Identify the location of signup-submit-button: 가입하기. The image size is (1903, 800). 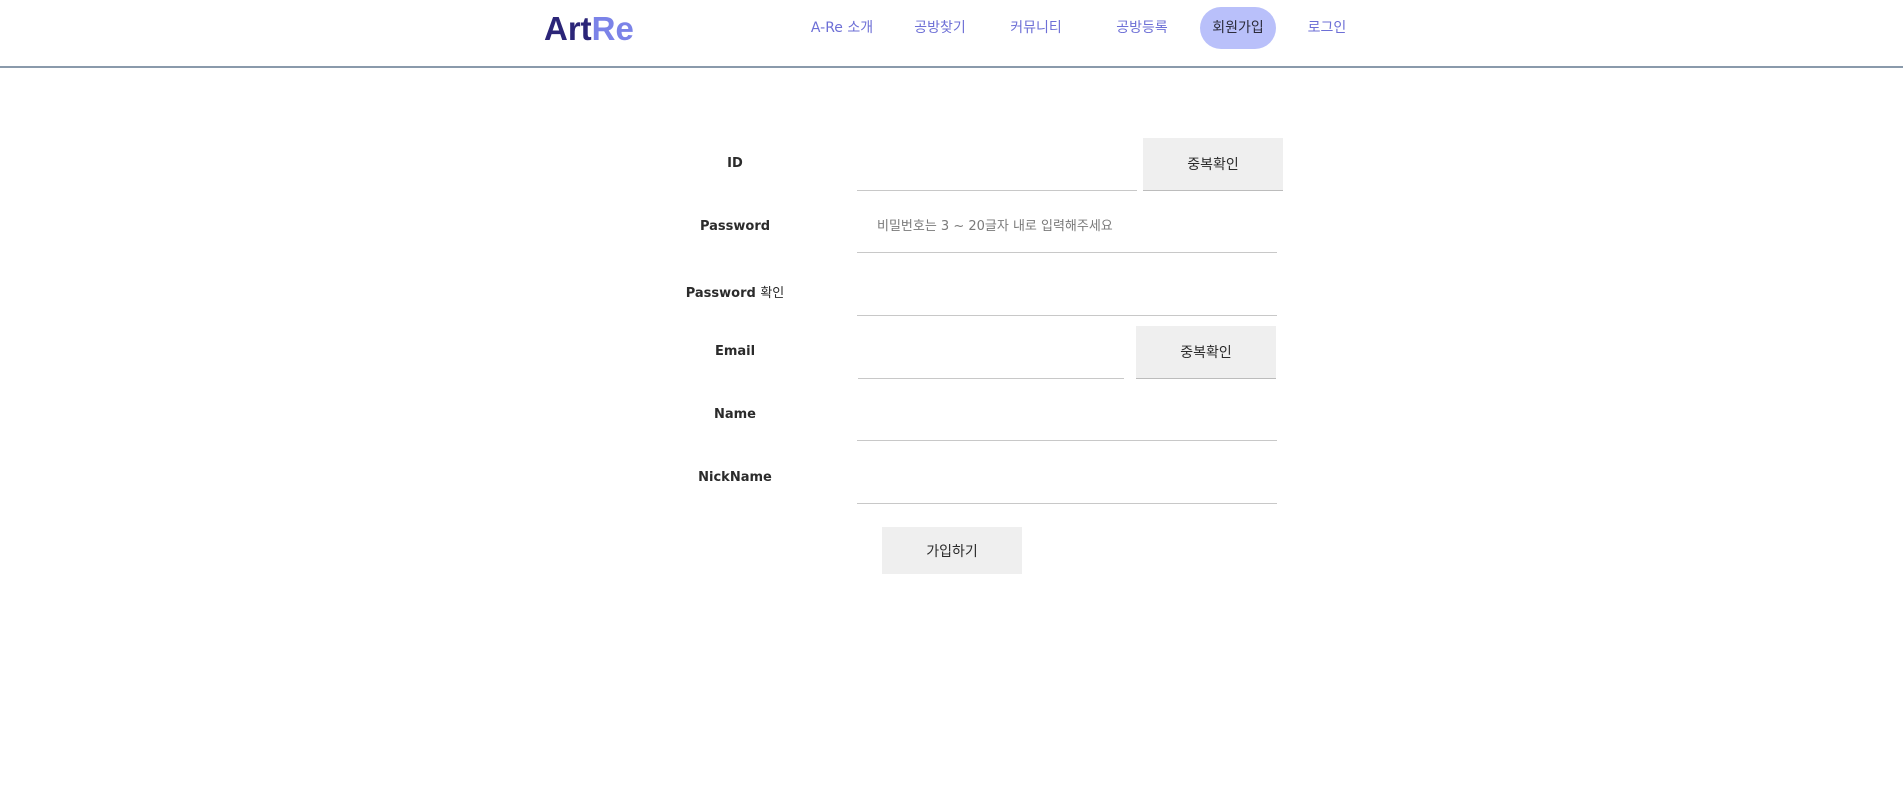
(952, 550).